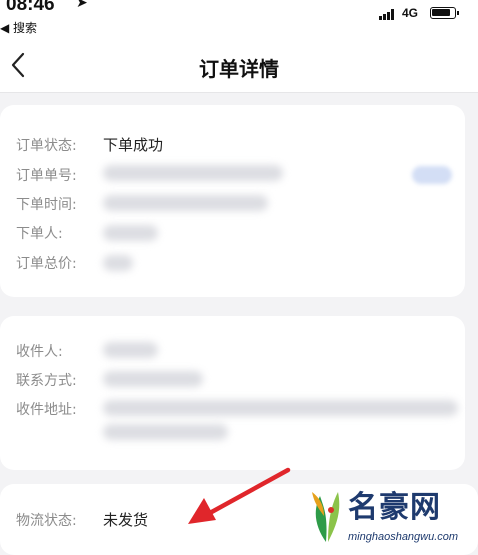 The image size is (478, 555). What do you see at coordinates (39, 352) in the screenshot?
I see `receiver-label: 收件人:` at bounding box center [39, 352].